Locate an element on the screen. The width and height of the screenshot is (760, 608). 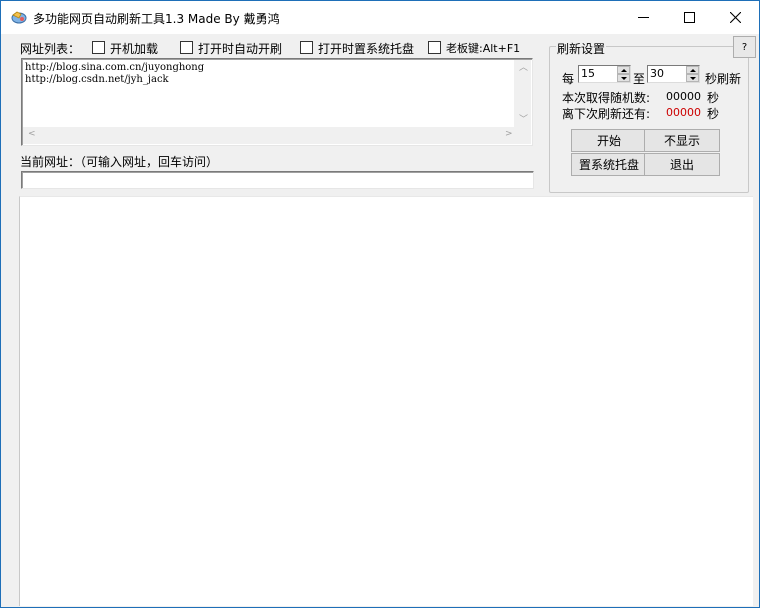
random-number-unit: 秒 is located at coordinates (713, 98).